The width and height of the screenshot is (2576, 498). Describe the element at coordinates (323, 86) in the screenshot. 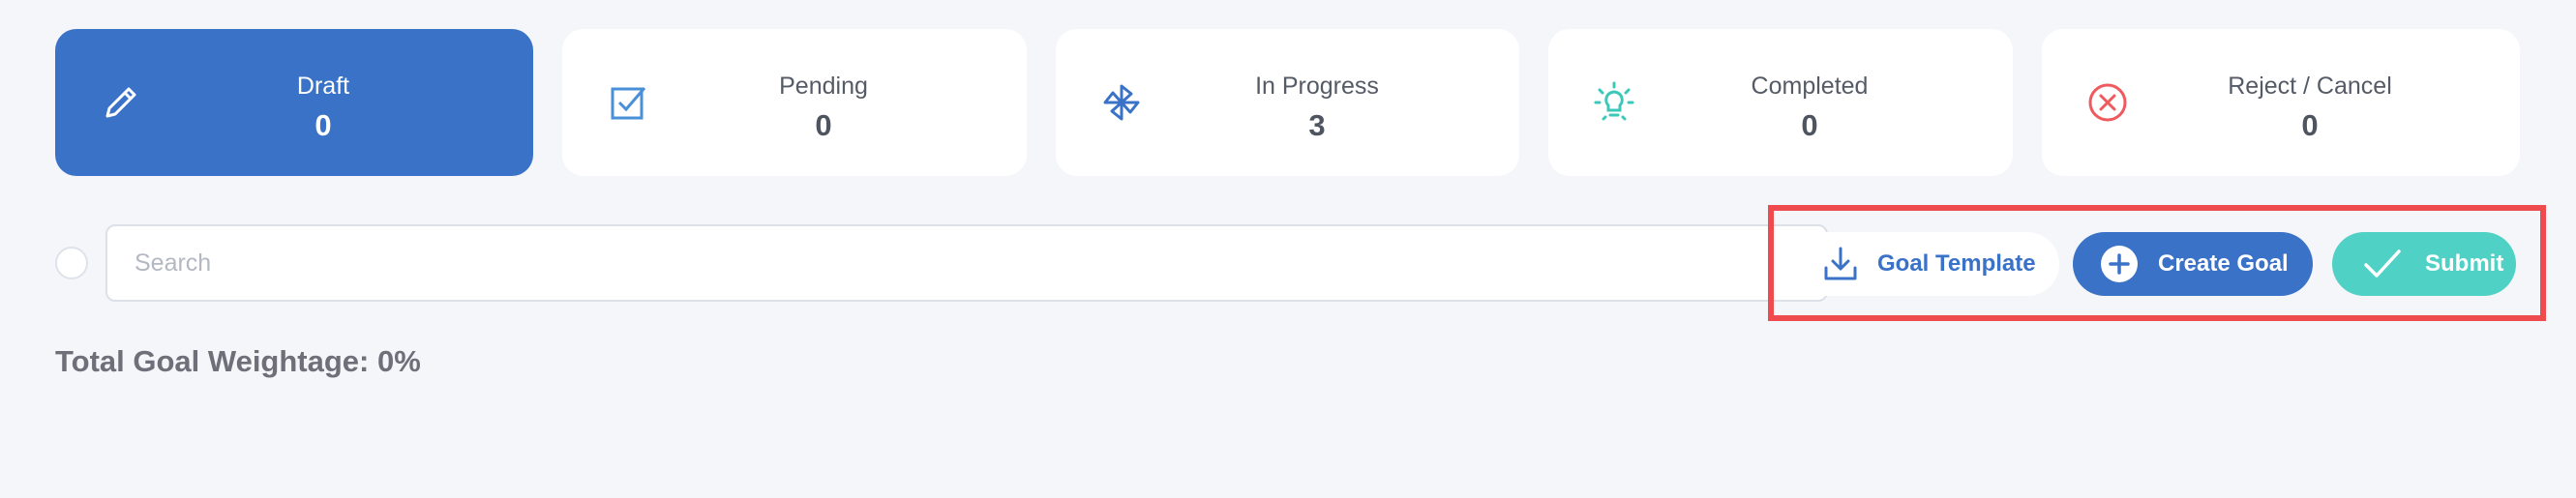

I see `status-card-label: Draft` at that location.